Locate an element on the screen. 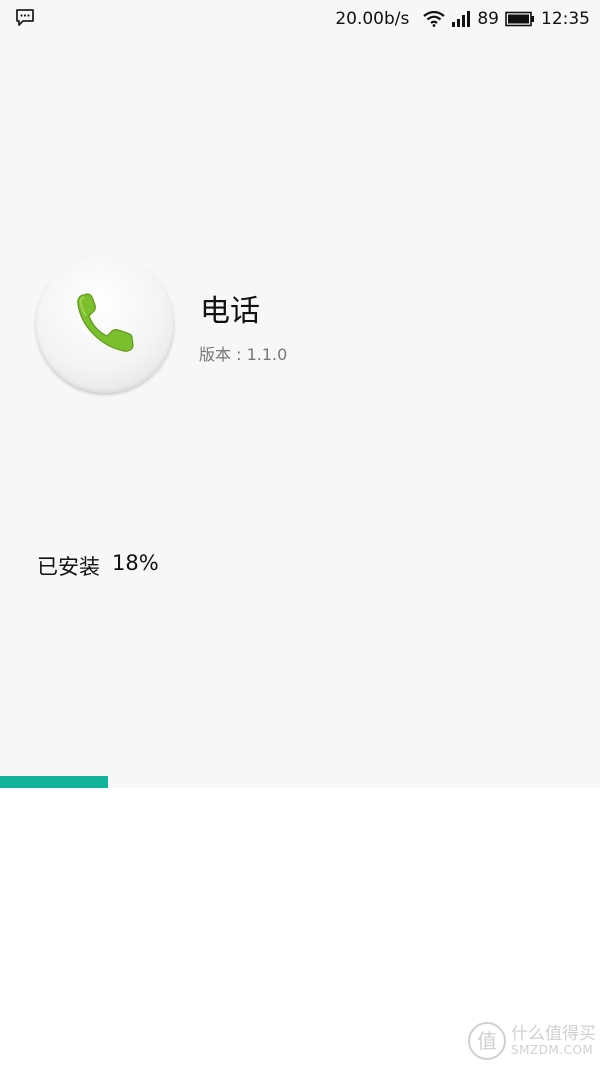  app-version: 版本 : 1.1.0 is located at coordinates (243, 354).